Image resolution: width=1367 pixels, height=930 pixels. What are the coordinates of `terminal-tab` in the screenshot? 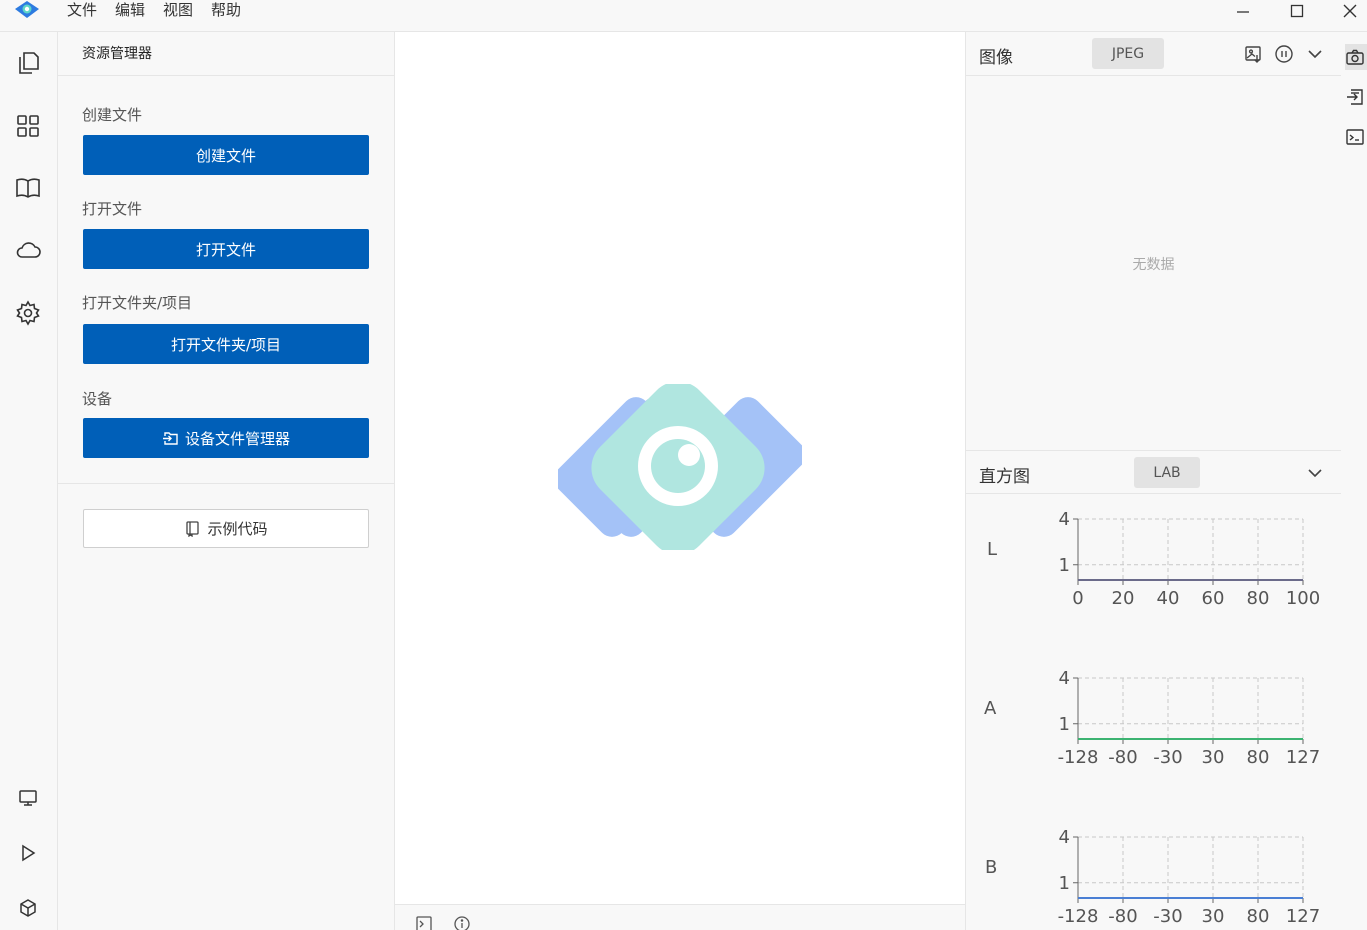 It's located at (1356, 137).